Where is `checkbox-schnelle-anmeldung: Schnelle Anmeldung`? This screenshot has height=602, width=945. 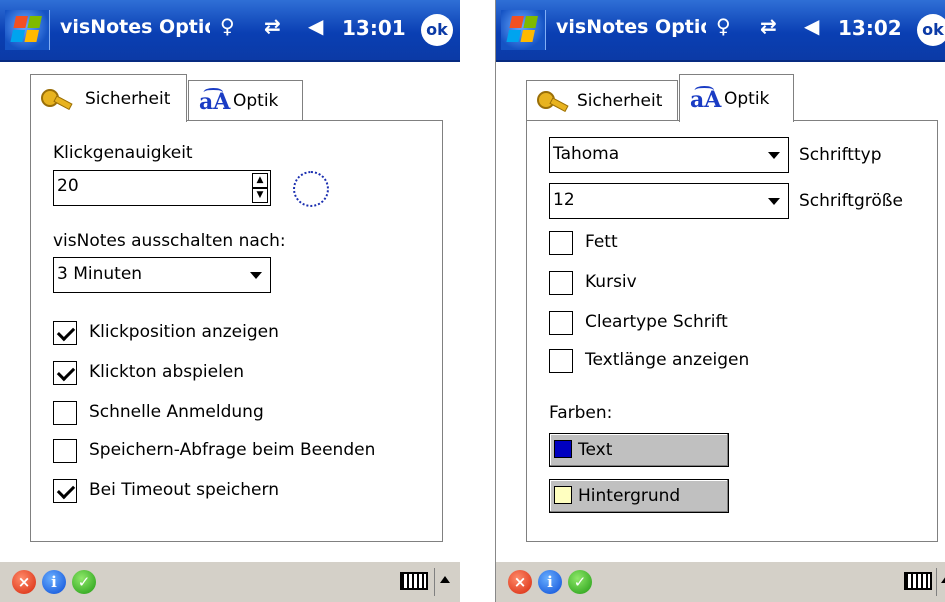
checkbox-schnelle-anmeldung: Schnelle Anmeldung is located at coordinates (233, 414).